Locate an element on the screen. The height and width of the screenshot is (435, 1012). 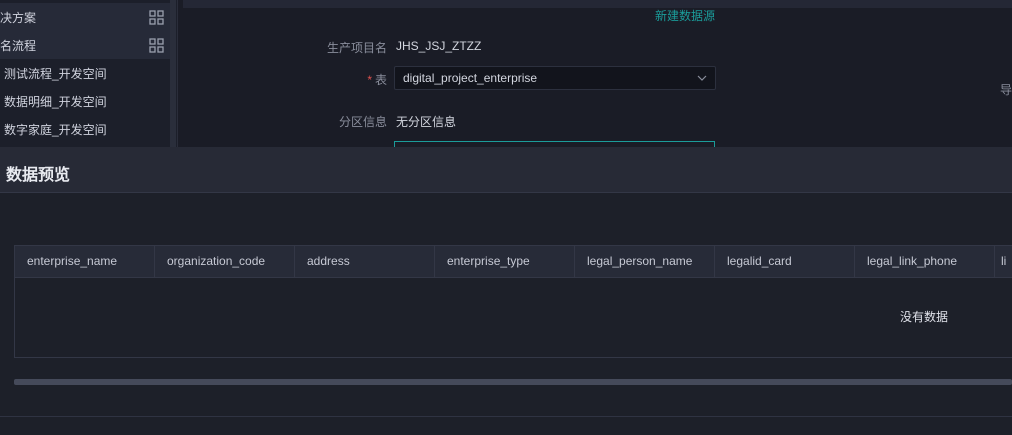
column-header: legal_person_name is located at coordinates (645, 261).